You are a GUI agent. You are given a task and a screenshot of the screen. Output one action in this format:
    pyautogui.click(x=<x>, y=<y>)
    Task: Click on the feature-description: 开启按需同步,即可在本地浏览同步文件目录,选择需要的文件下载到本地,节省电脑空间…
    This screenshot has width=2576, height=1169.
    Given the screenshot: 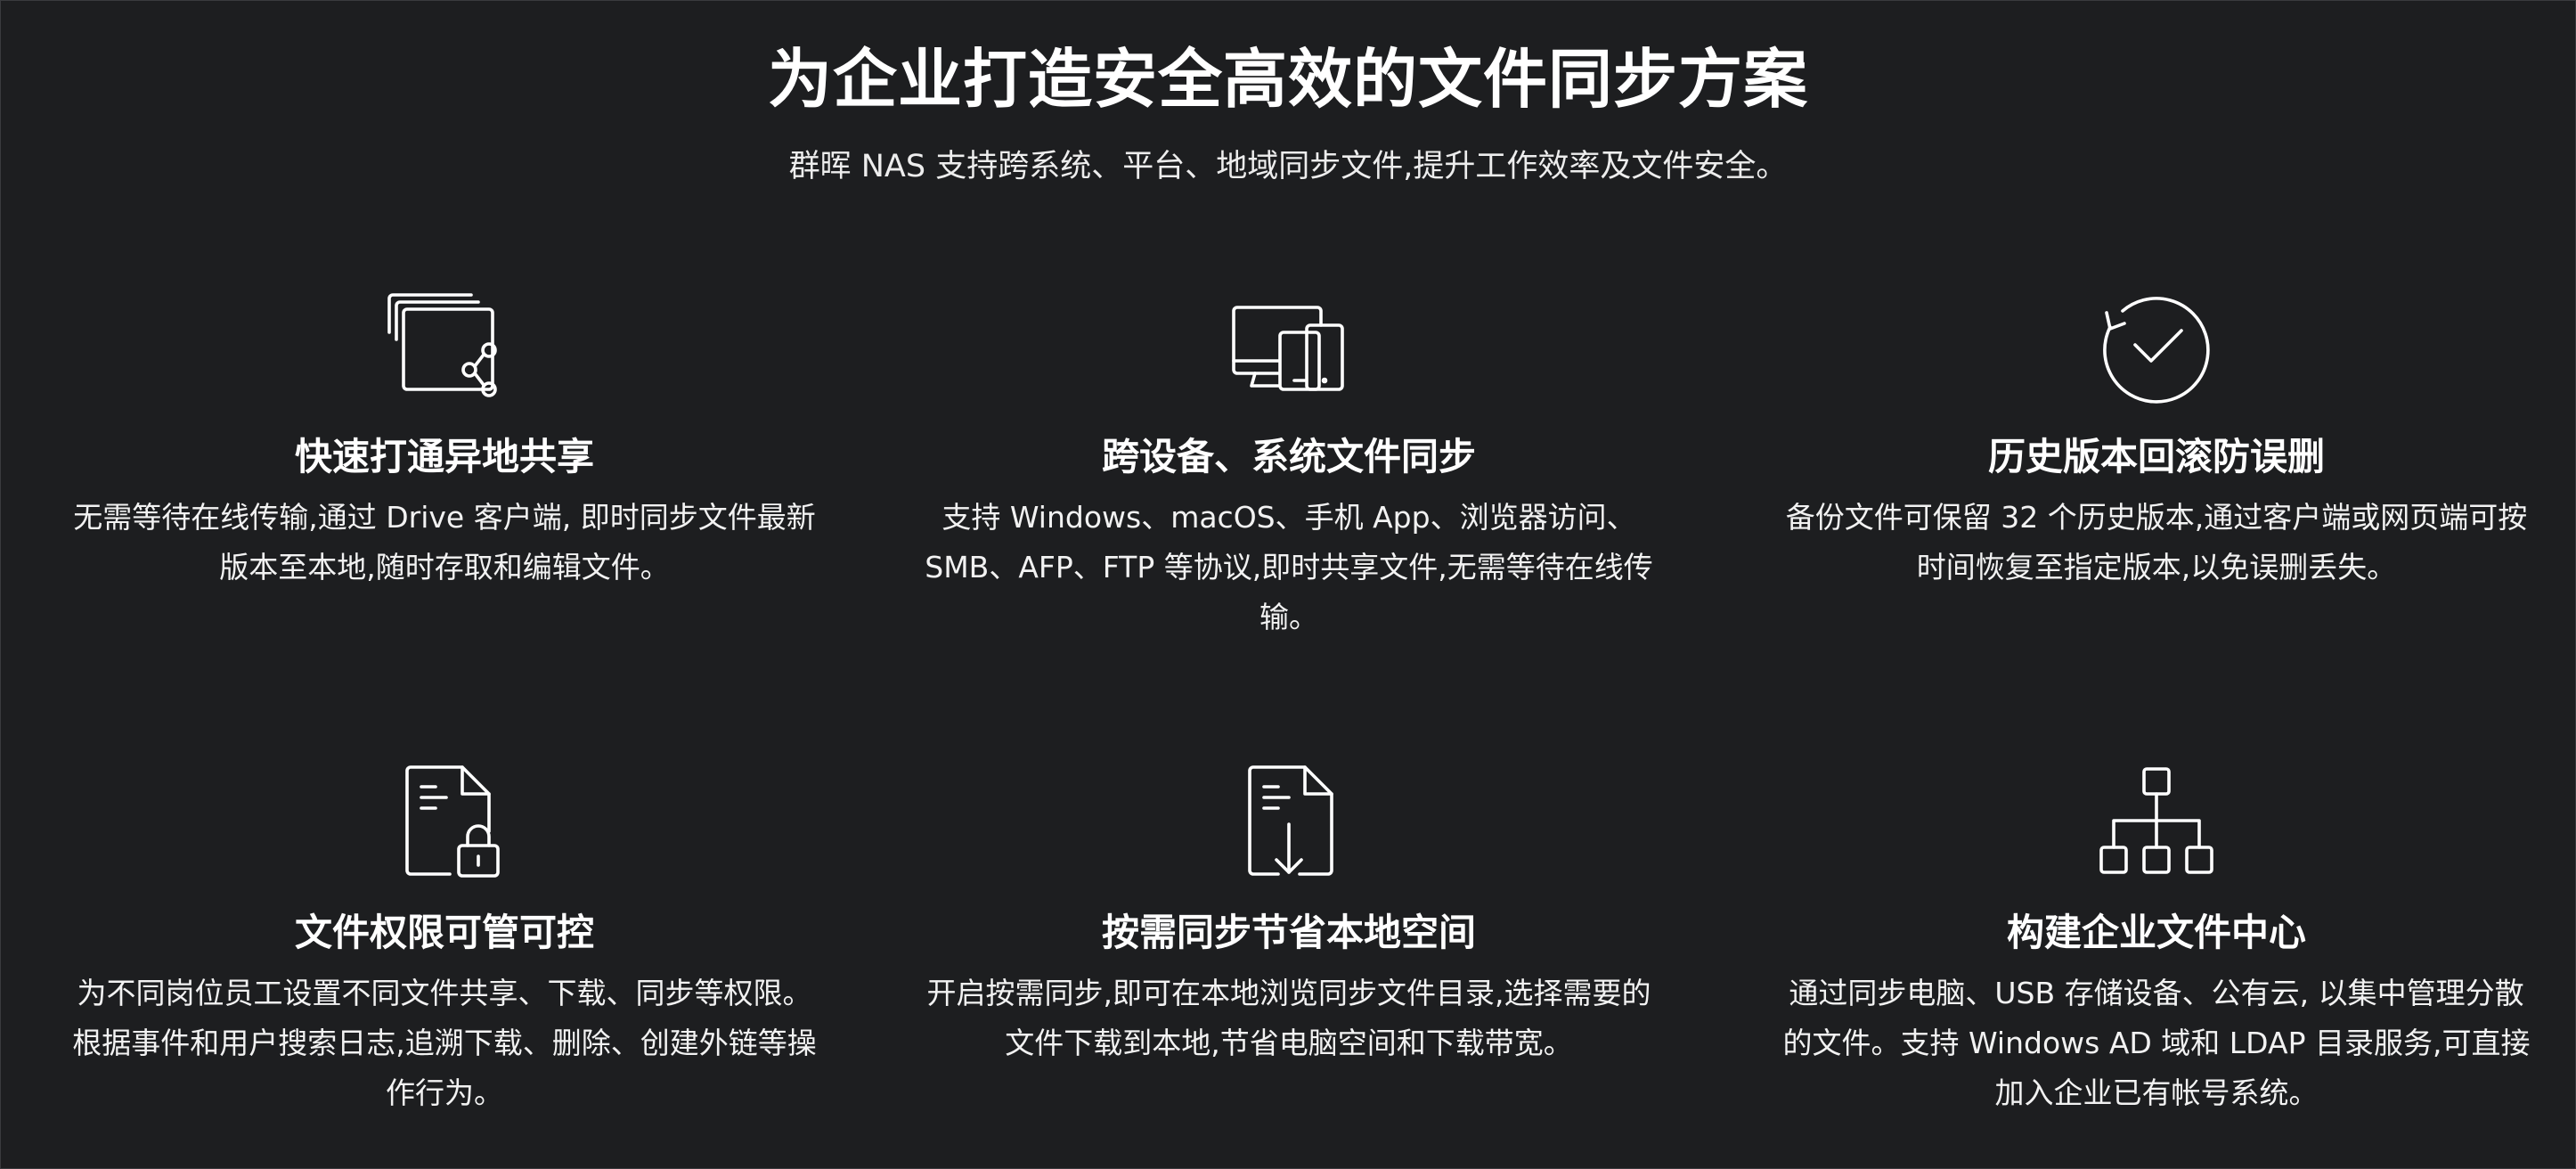 What is the action you would take?
    pyautogui.click(x=1289, y=1018)
    